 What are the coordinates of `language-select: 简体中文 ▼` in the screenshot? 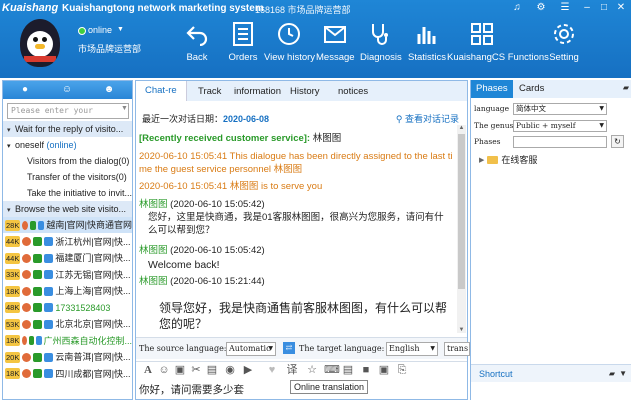 It's located at (560, 109).